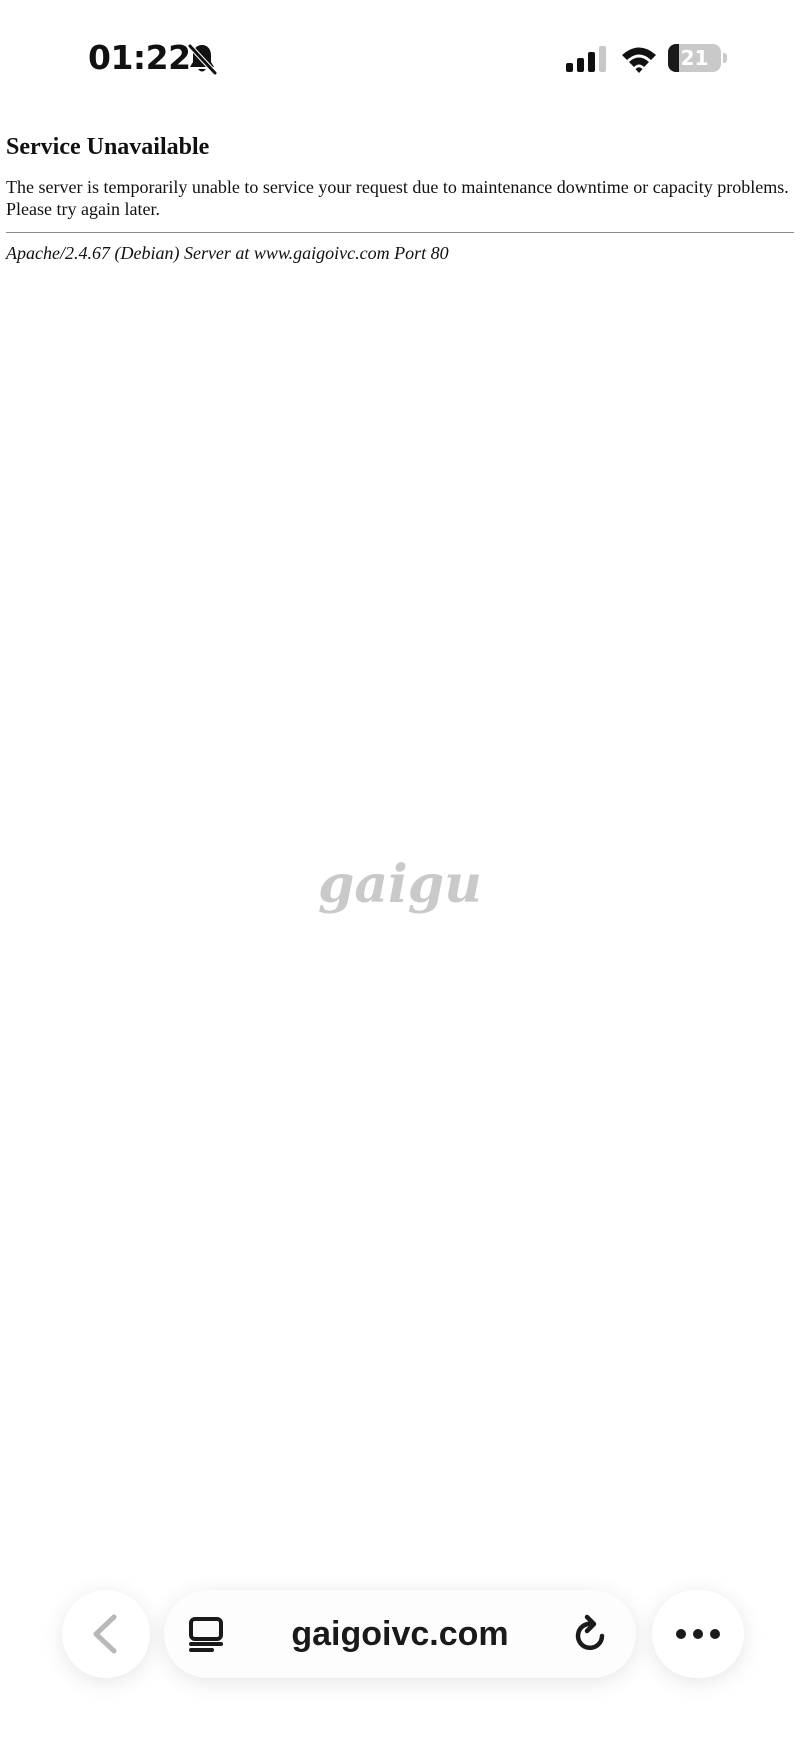 The image size is (800, 1738). Describe the element at coordinates (639, 59) in the screenshot. I see `wifi-icon` at that location.